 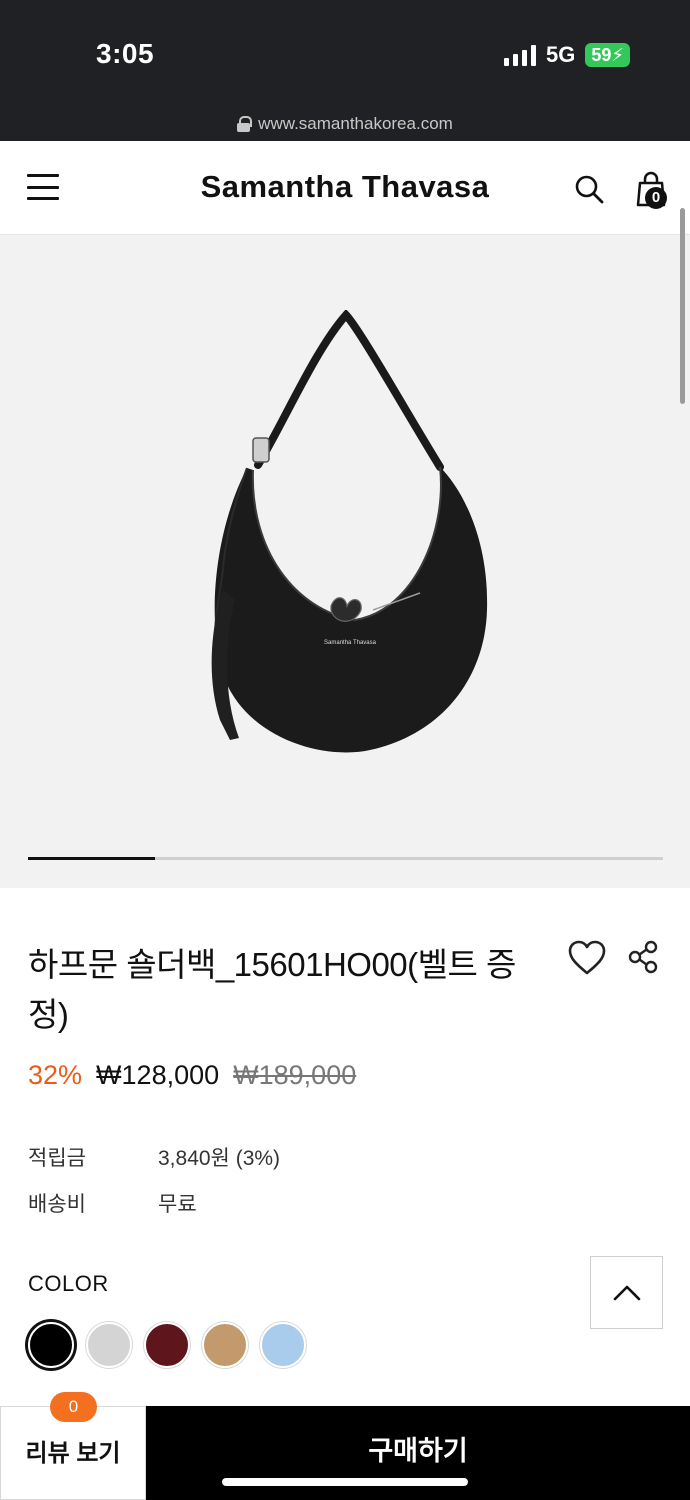 I want to click on signal-icon, so click(x=519, y=55).